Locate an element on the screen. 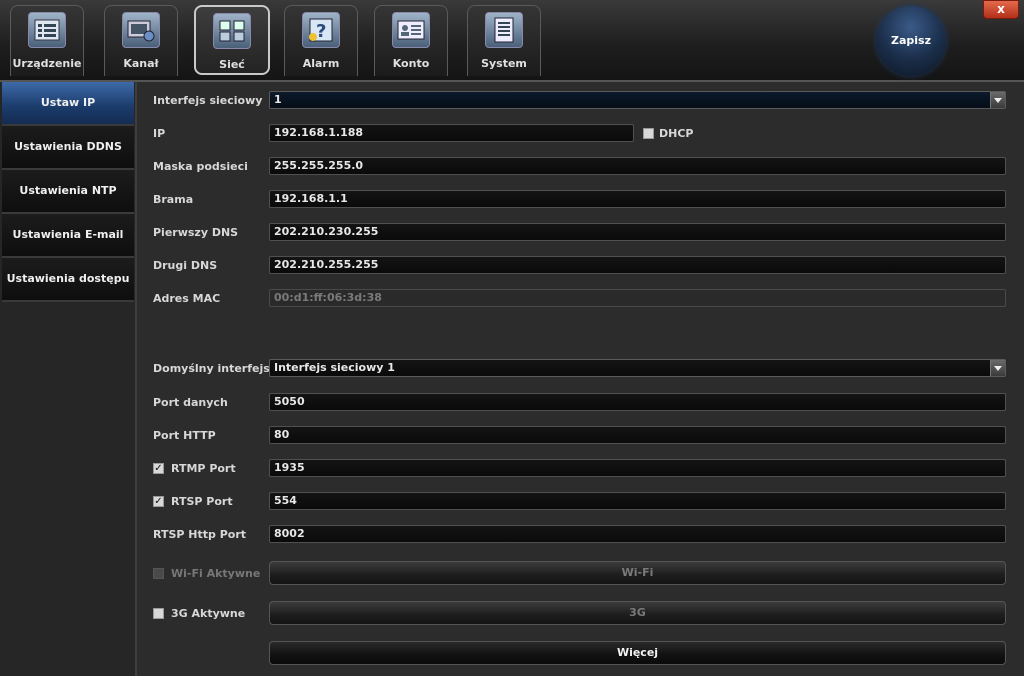  tab-device: Urządzenie is located at coordinates (47, 40).